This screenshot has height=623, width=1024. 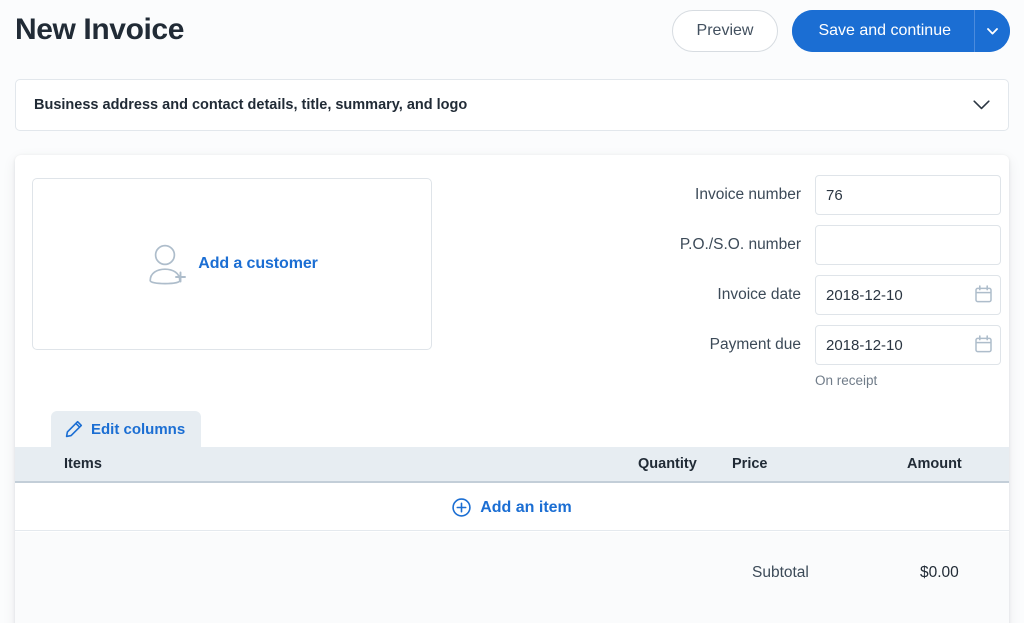 What do you see at coordinates (461, 507) in the screenshot?
I see `plus-circle-icon` at bounding box center [461, 507].